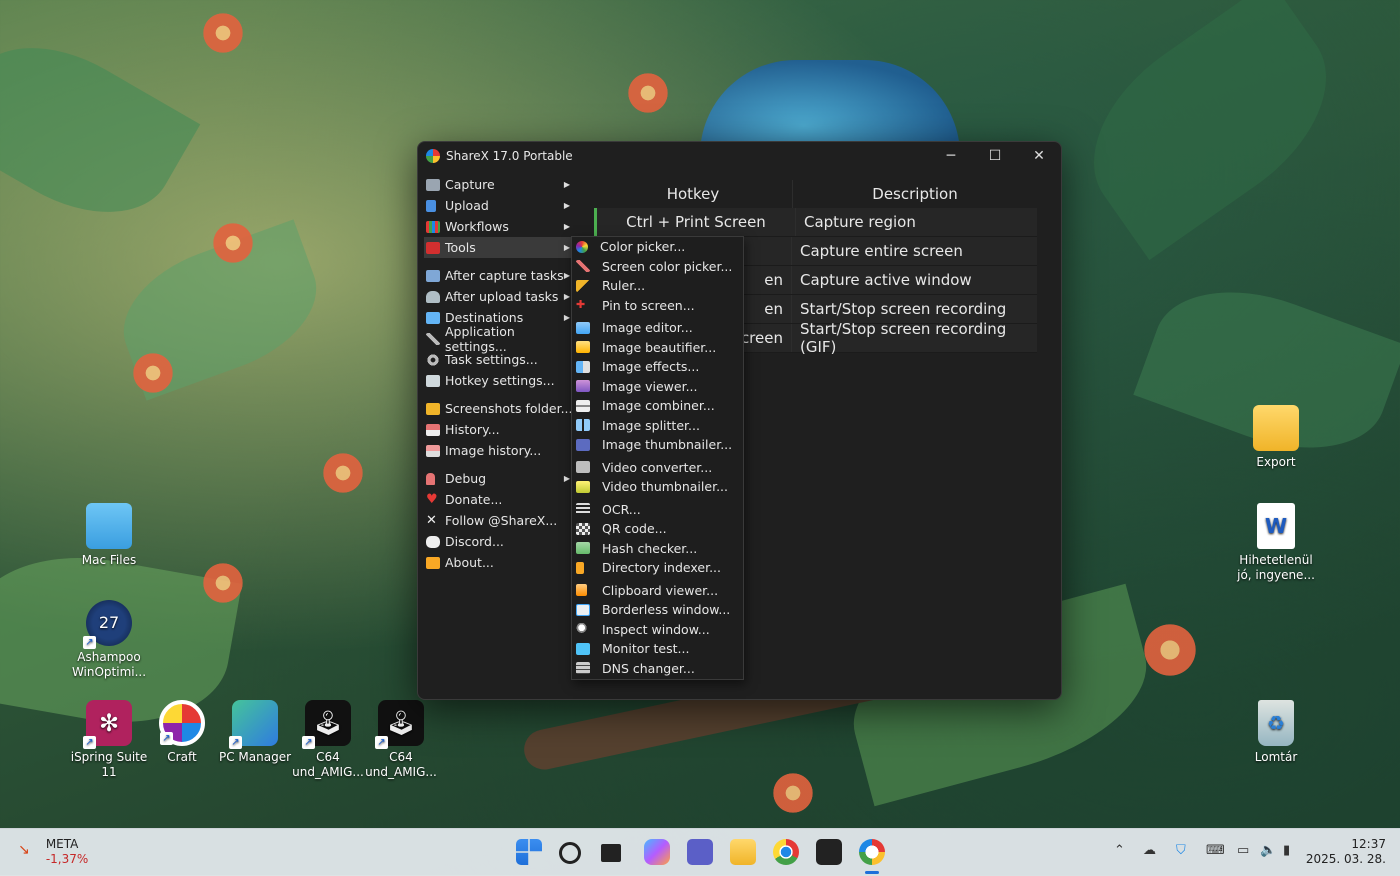  What do you see at coordinates (529, 852) in the screenshot?
I see `start-icon` at bounding box center [529, 852].